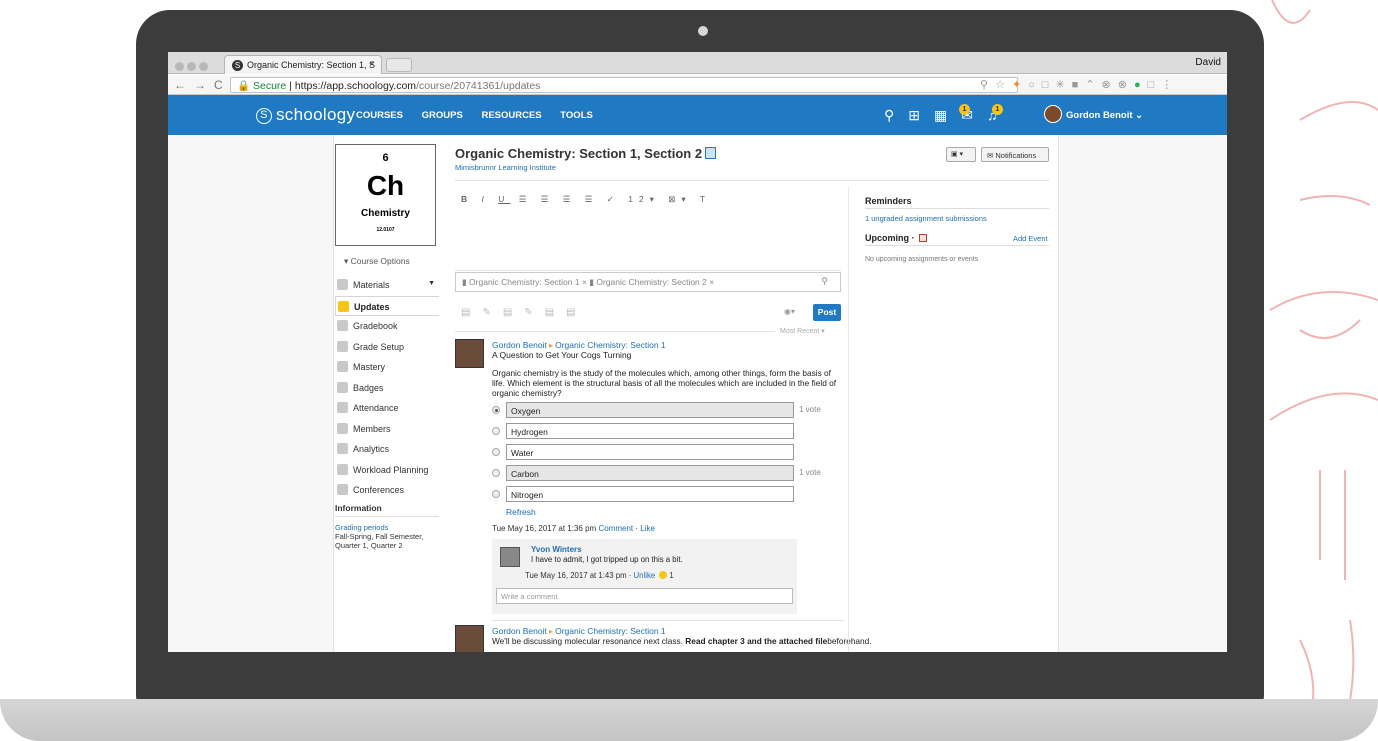  Describe the element at coordinates (387, 408) in the screenshot. I see `sidebar-item-attendance: Attendance` at that location.